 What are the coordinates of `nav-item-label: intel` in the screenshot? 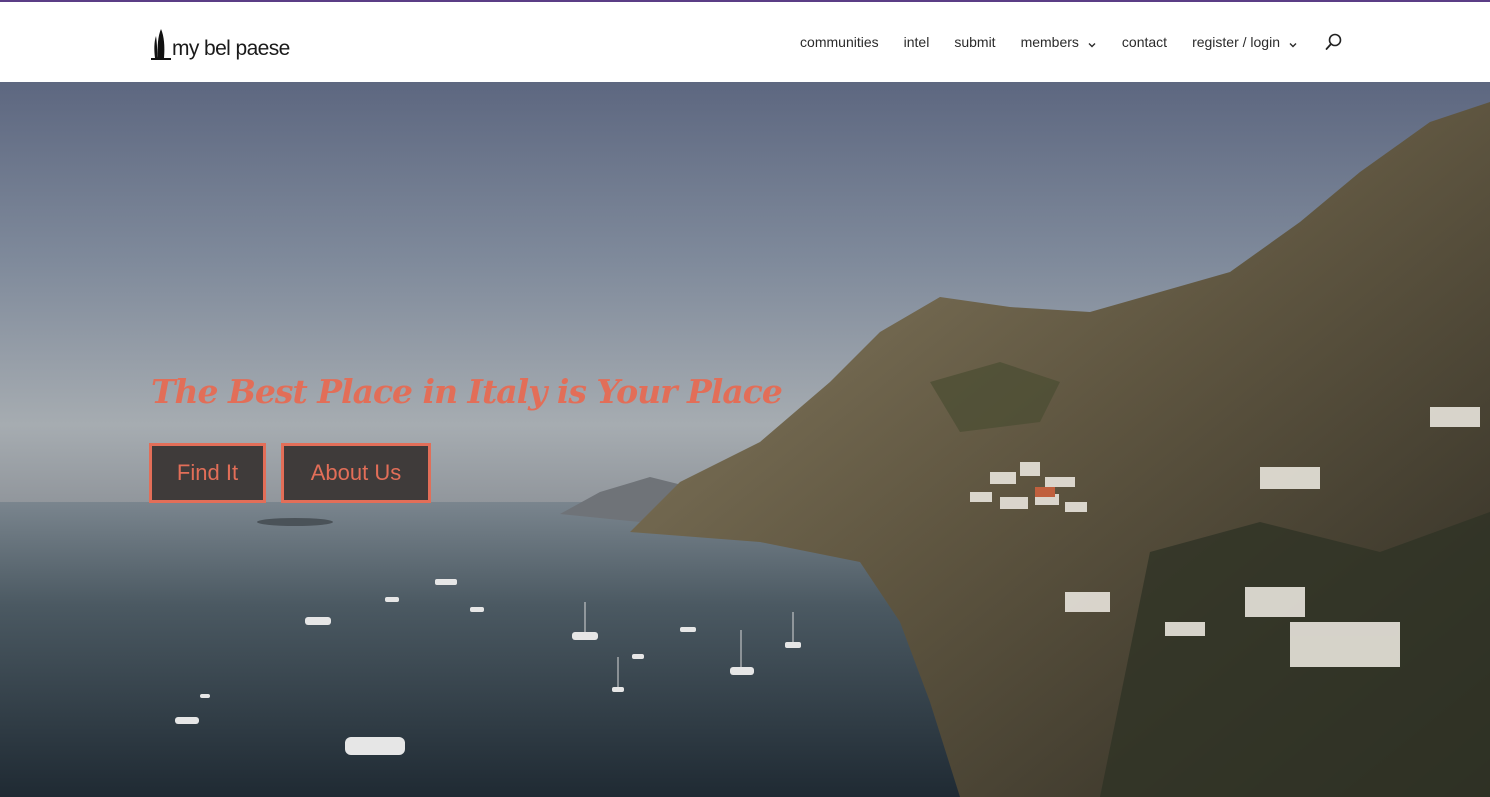 It's located at (916, 42).